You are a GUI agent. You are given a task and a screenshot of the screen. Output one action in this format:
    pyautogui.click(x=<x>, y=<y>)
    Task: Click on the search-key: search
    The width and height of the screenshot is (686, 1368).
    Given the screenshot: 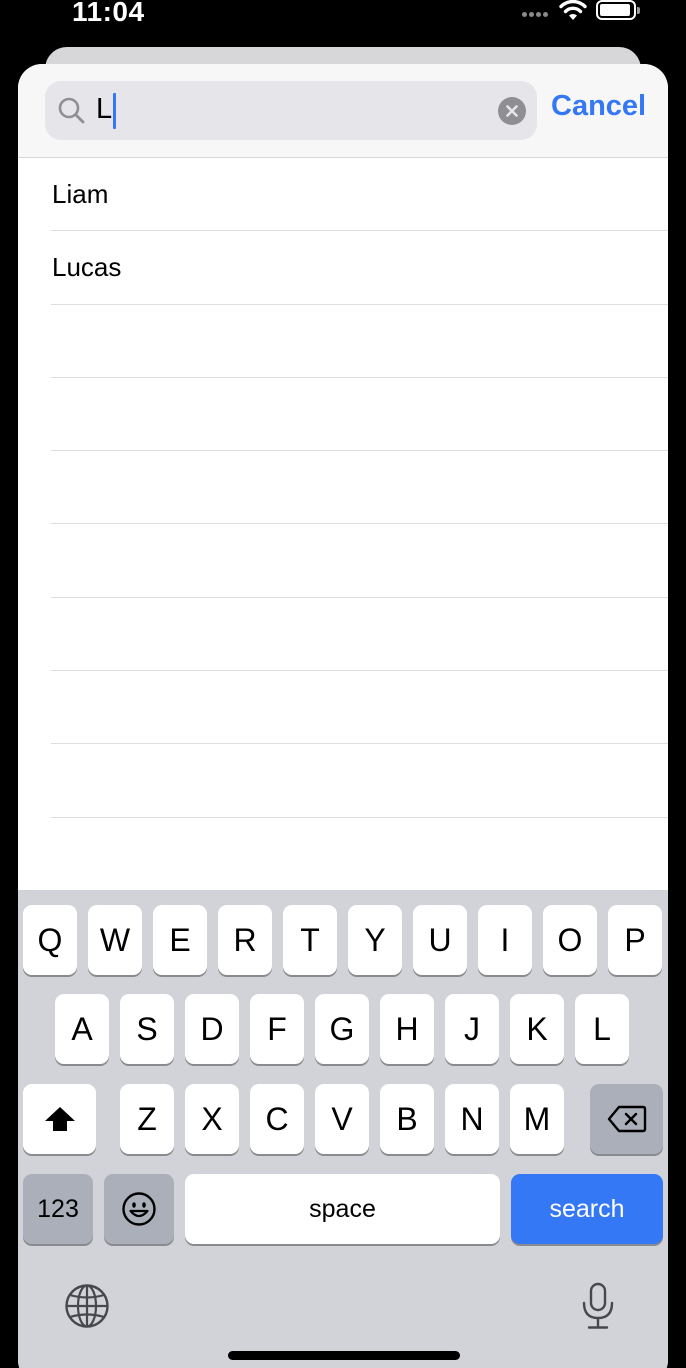 What is the action you would take?
    pyautogui.click(x=587, y=1209)
    